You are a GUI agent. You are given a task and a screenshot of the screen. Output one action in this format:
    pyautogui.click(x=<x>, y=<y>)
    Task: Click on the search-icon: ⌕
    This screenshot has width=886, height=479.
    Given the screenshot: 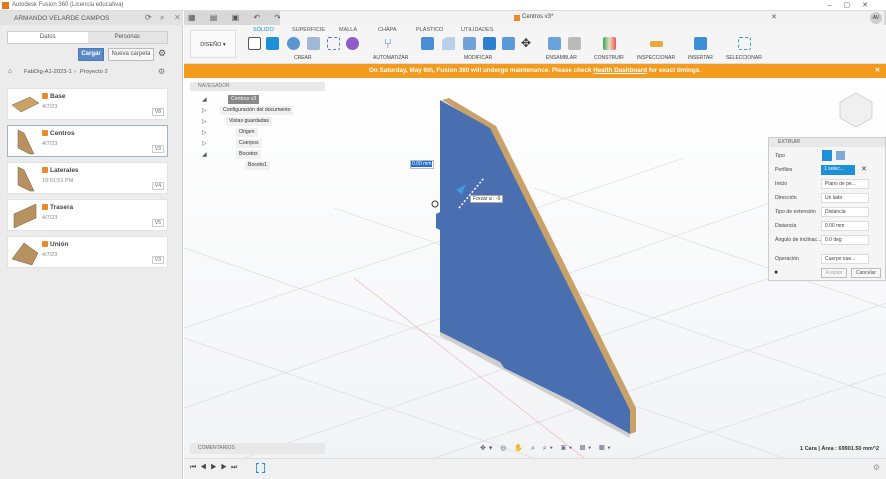 What is the action you would take?
    pyautogui.click(x=162, y=18)
    